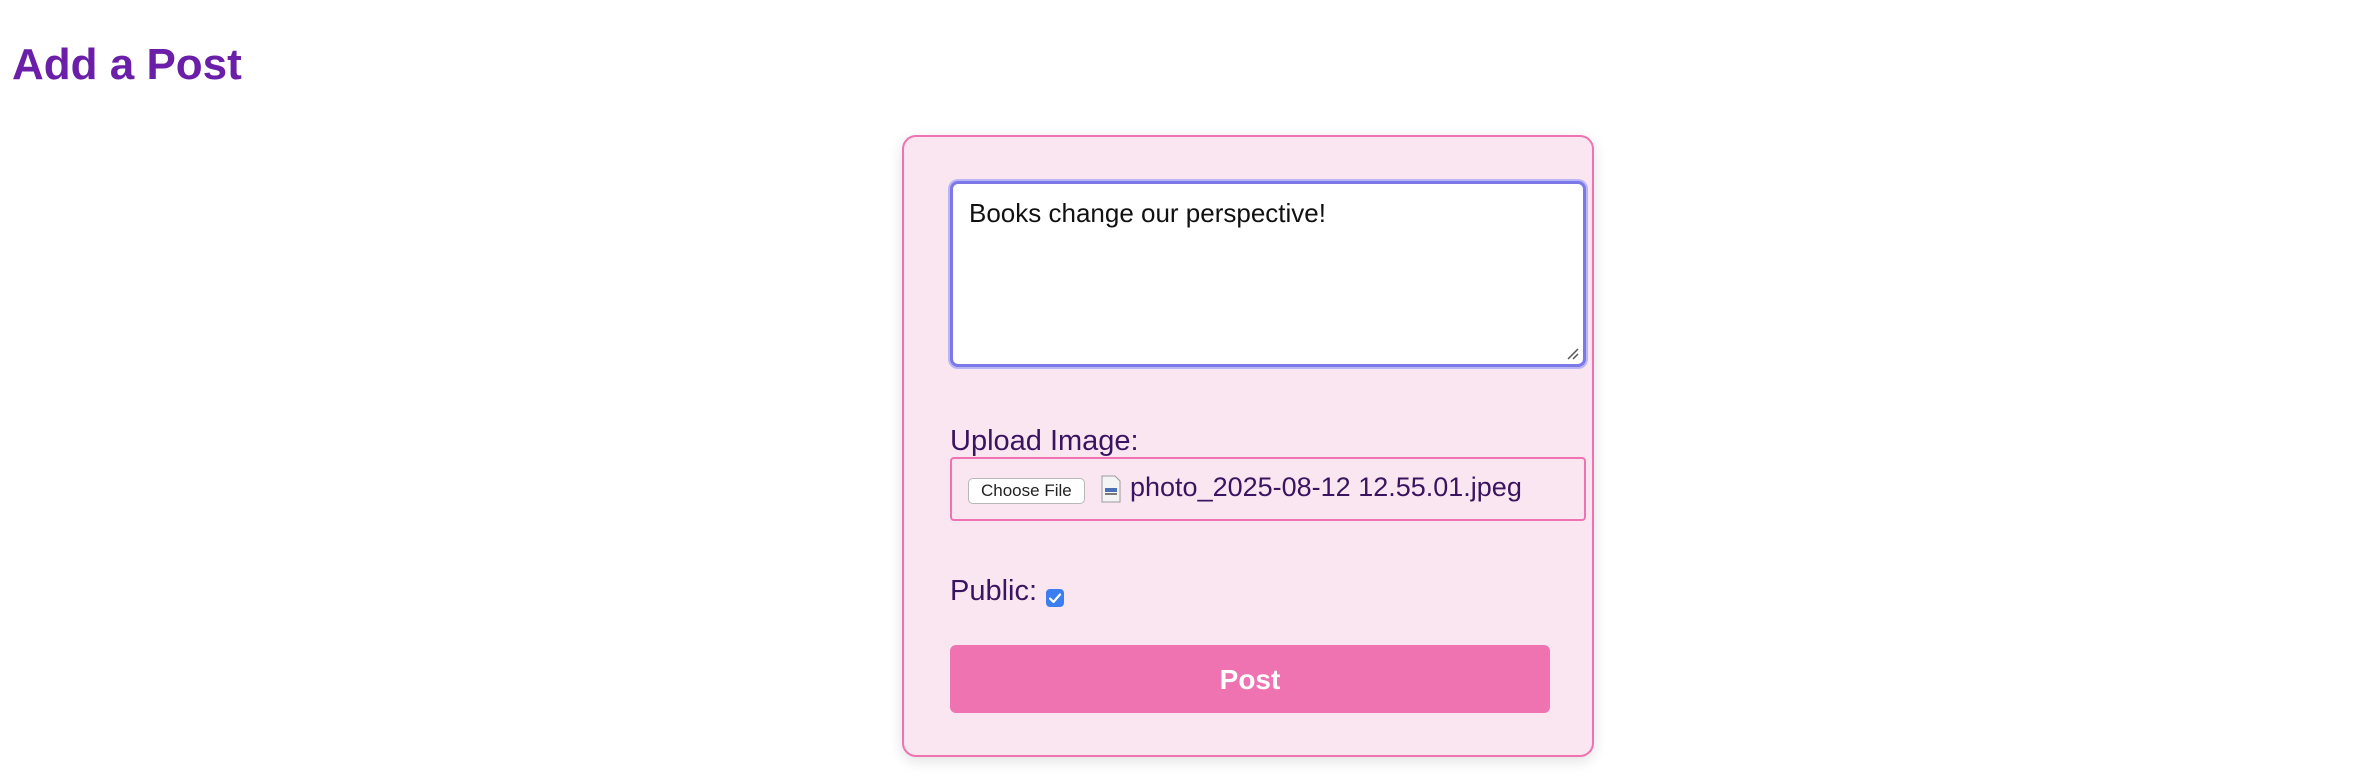  What do you see at coordinates (1111, 489) in the screenshot?
I see `file-icon` at bounding box center [1111, 489].